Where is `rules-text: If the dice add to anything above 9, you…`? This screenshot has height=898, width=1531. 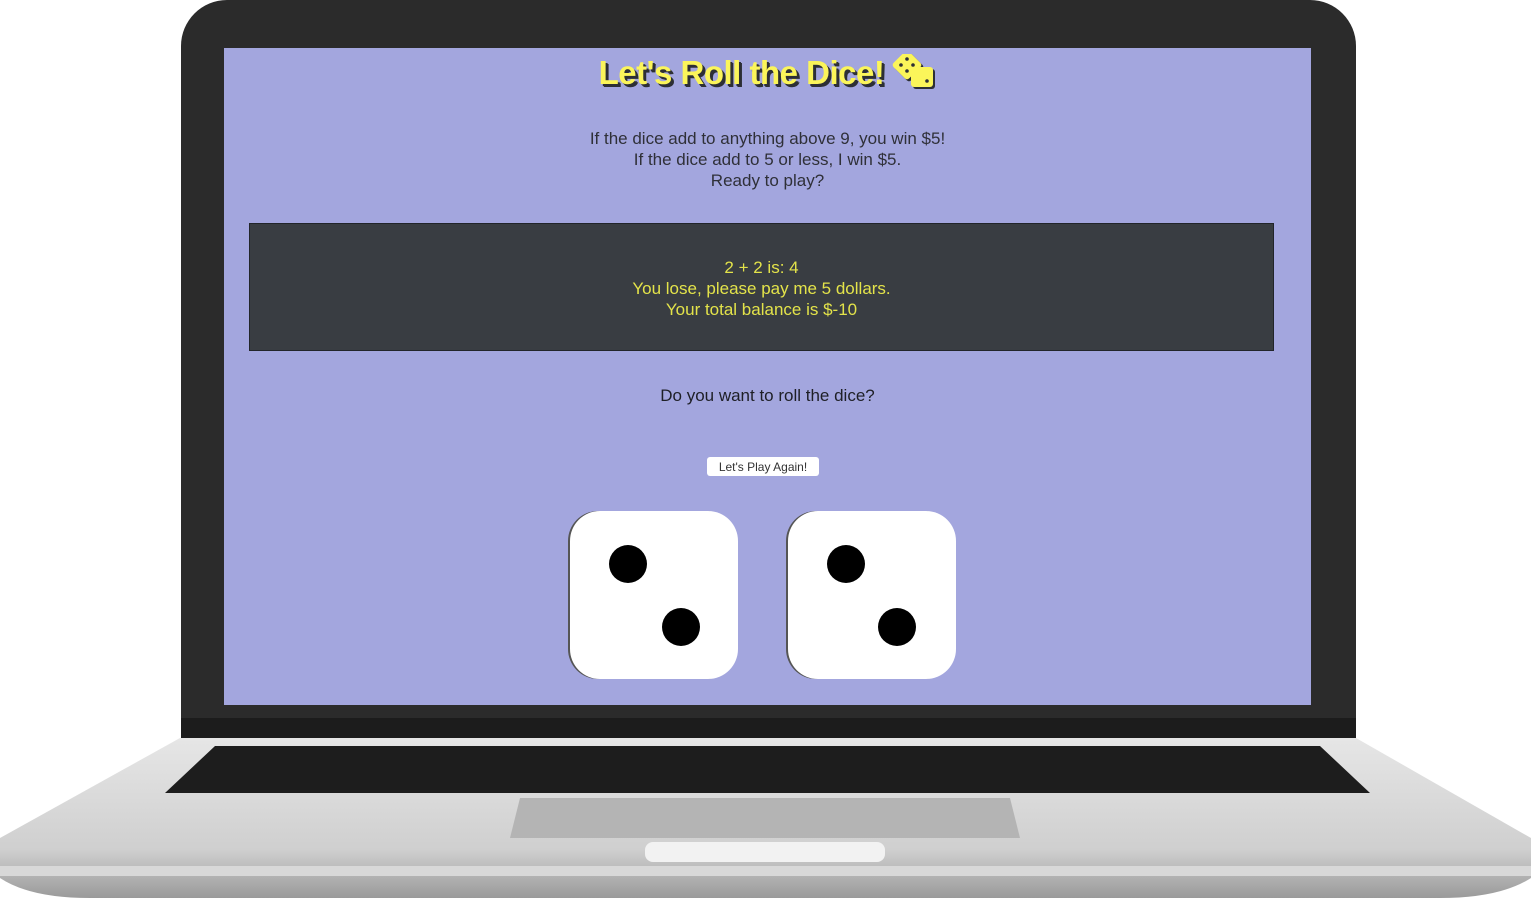 rules-text: If the dice add to anything above 9, you… is located at coordinates (767, 159).